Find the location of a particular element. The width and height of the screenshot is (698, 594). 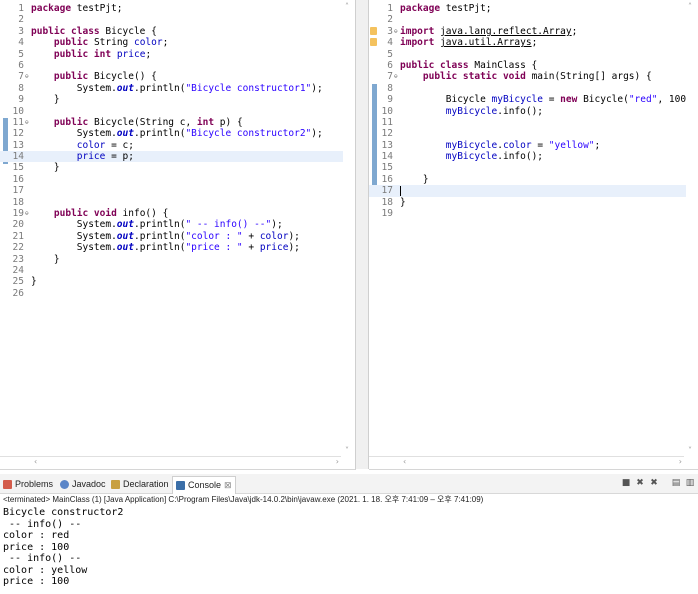

code-text: myBicycle.color = "yellow"; is located at coordinates (500, 145).